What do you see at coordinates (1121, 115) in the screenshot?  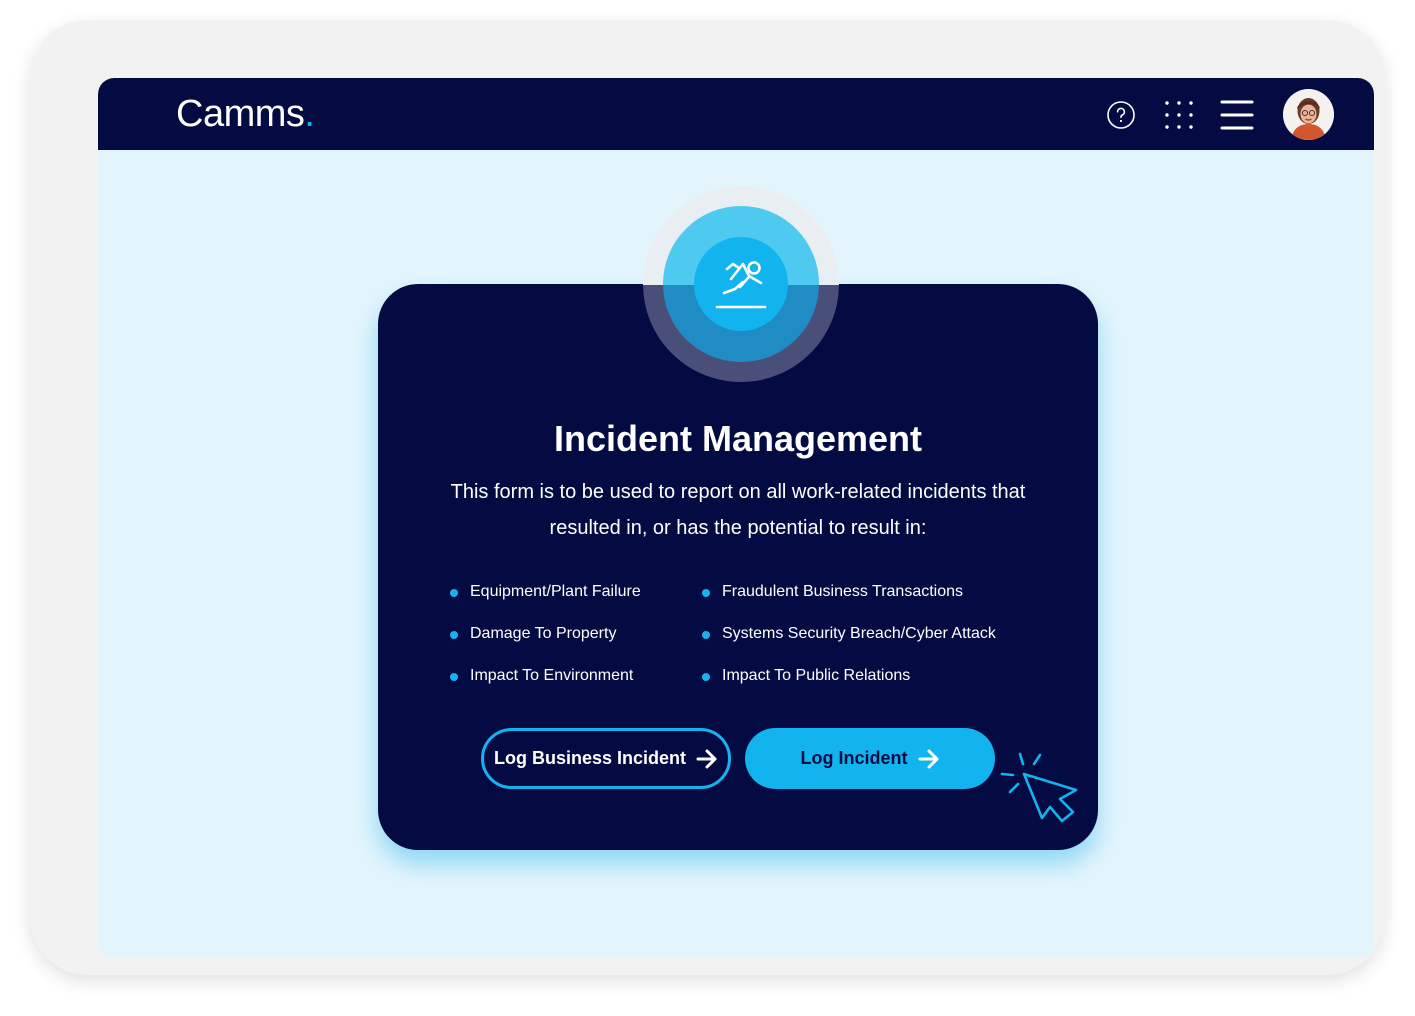 I see `help-icon` at bounding box center [1121, 115].